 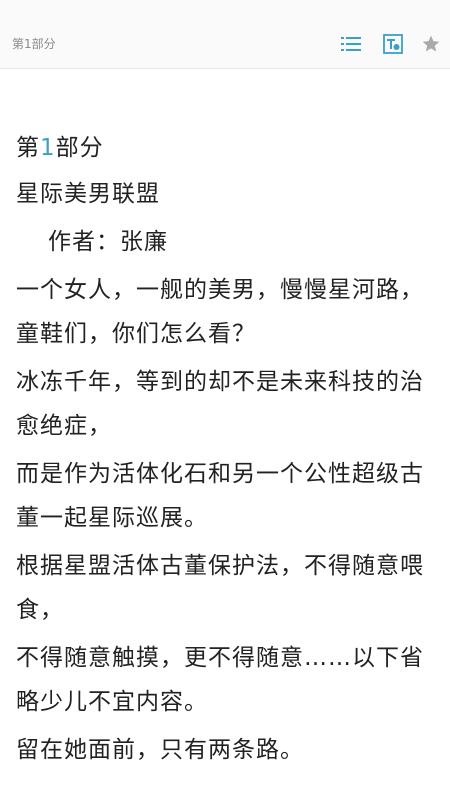 I want to click on paragraph: 一个女人，一舰的美男，慢慢星河路，童鞋们，你们怎么看？, so click(x=220, y=312).